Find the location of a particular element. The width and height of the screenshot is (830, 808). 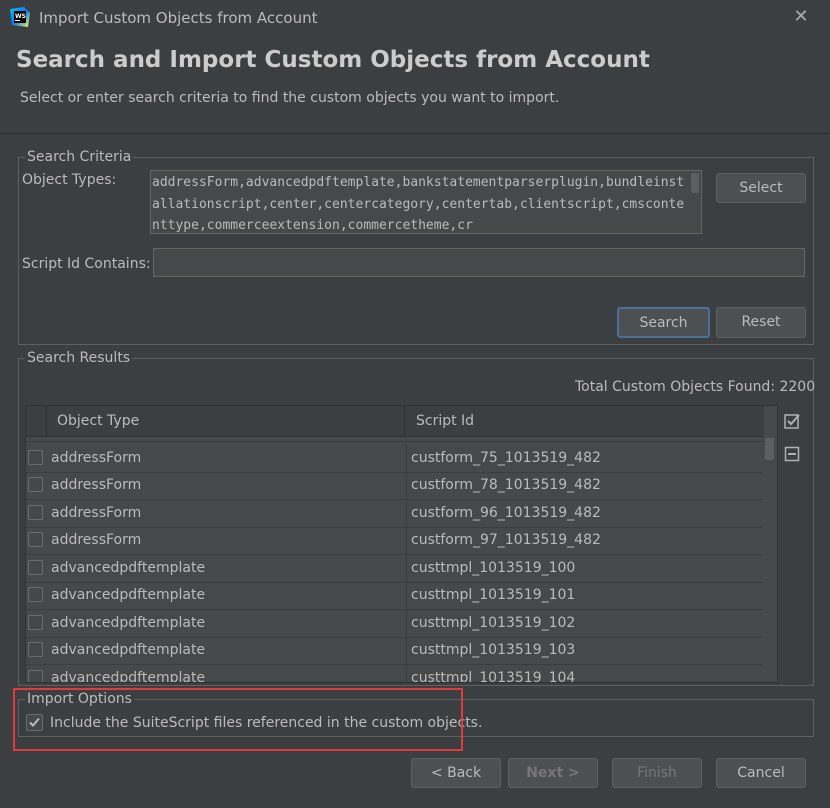

close-icon: ✕ is located at coordinates (801, 17).